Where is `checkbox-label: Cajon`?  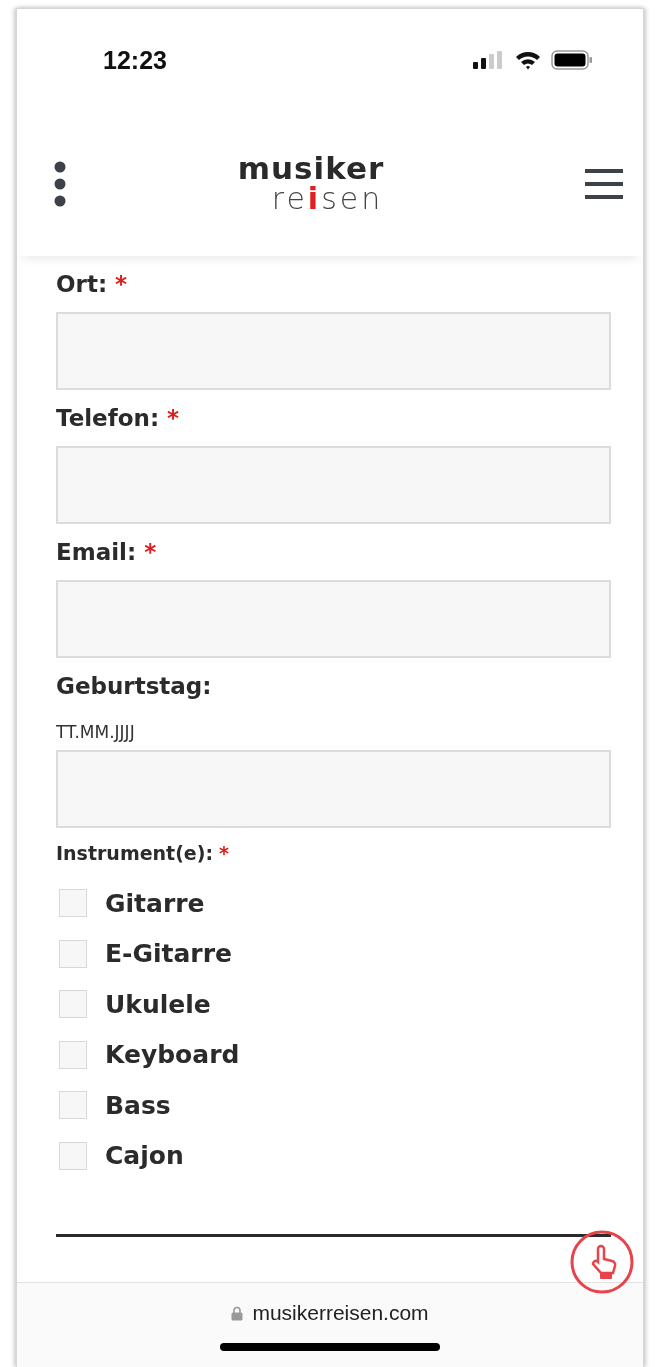
checkbox-label: Cajon is located at coordinates (144, 1156).